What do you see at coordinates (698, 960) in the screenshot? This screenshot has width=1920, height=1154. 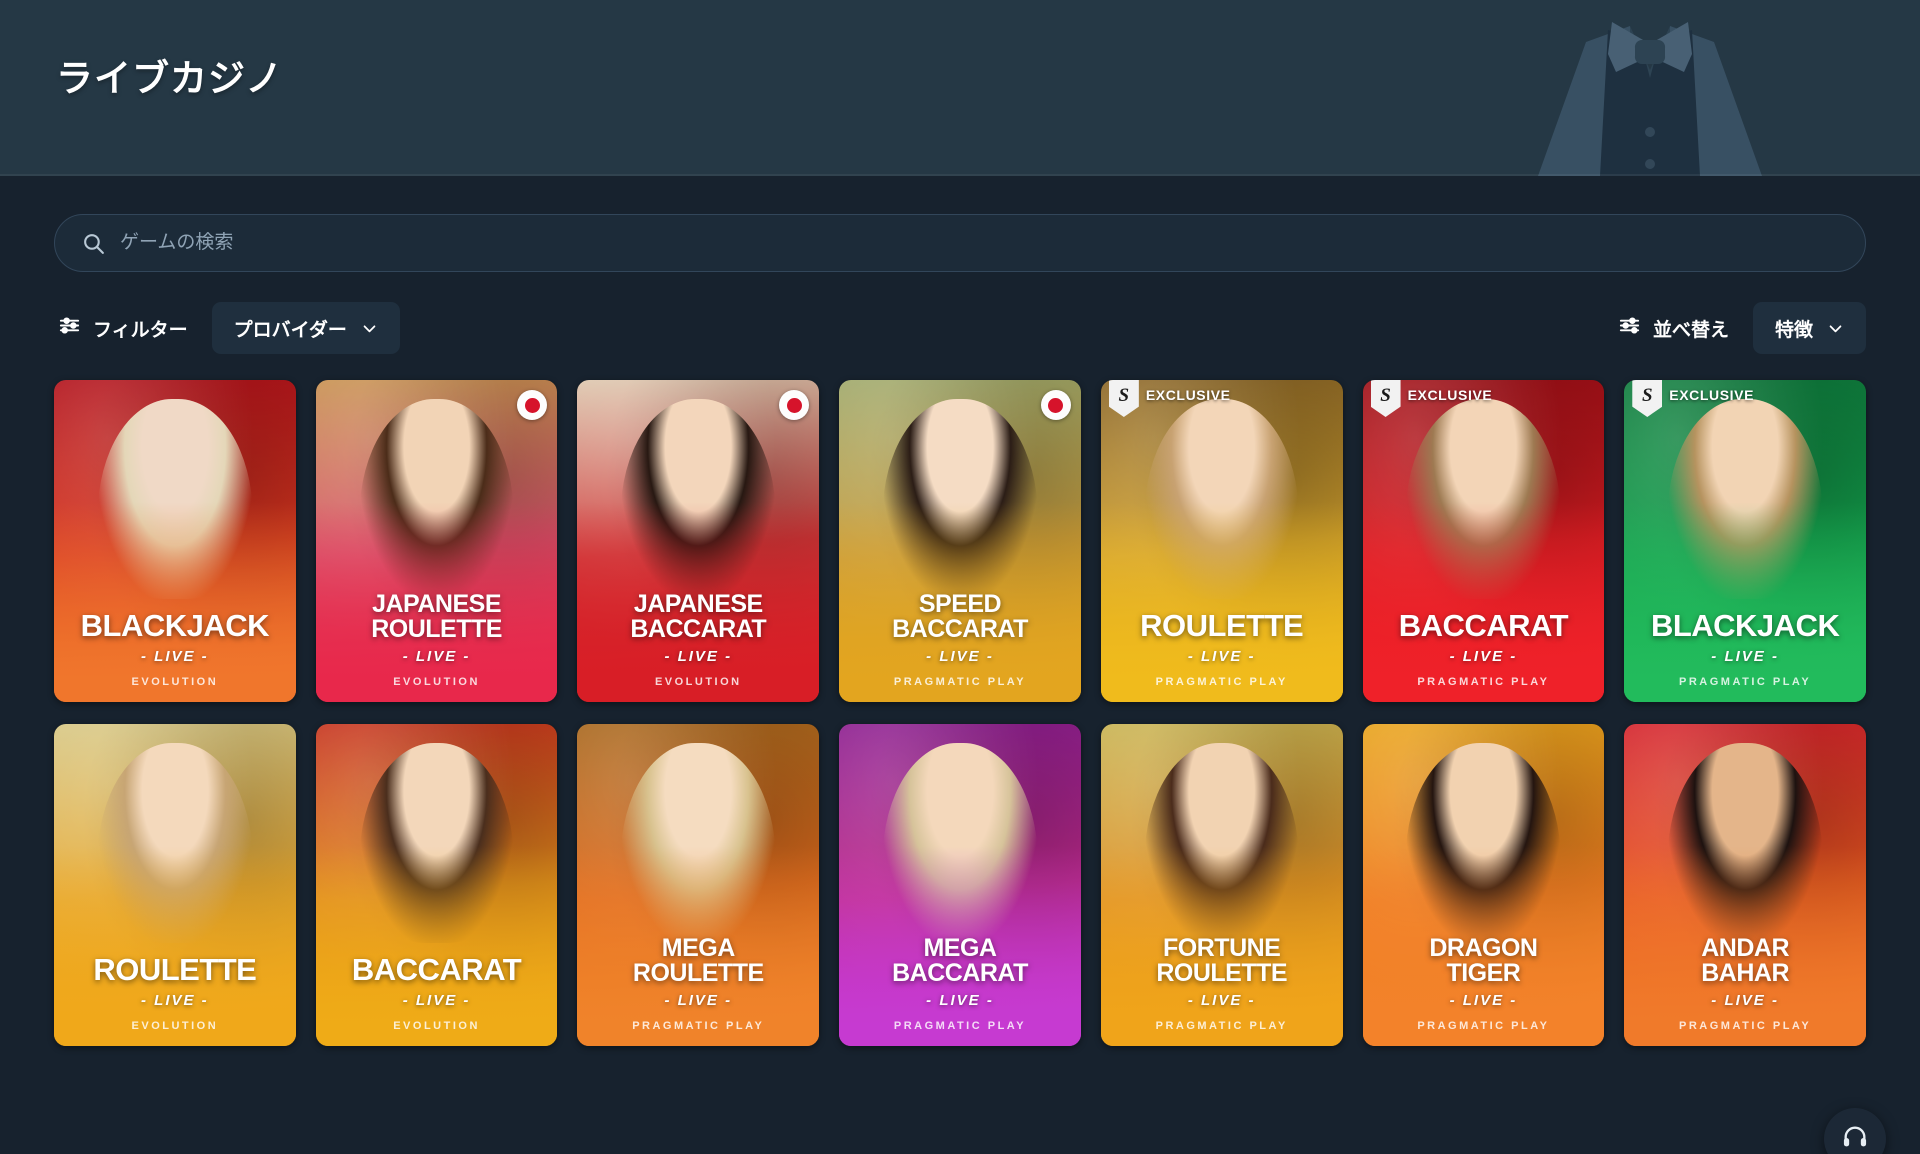 I see `game-title: MEGA ROULETTE` at bounding box center [698, 960].